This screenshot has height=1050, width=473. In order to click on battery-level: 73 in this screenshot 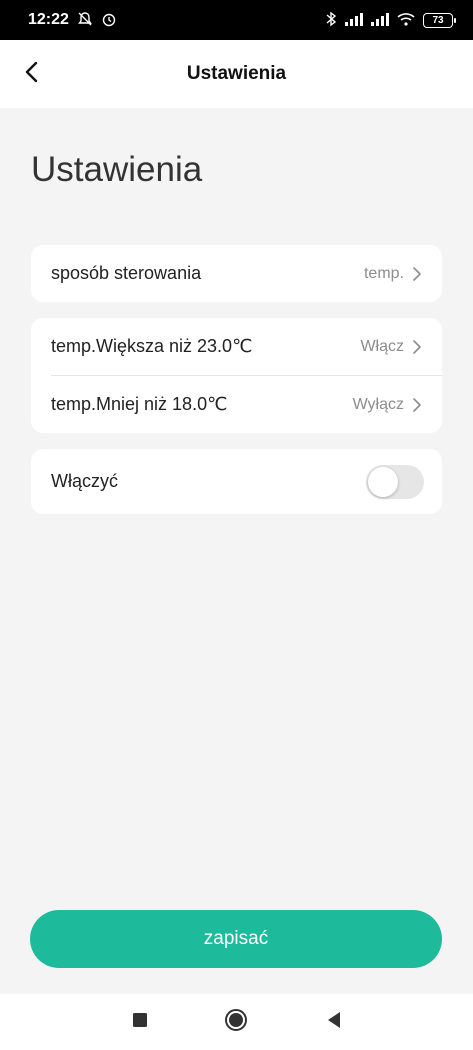, I will do `click(438, 20)`.